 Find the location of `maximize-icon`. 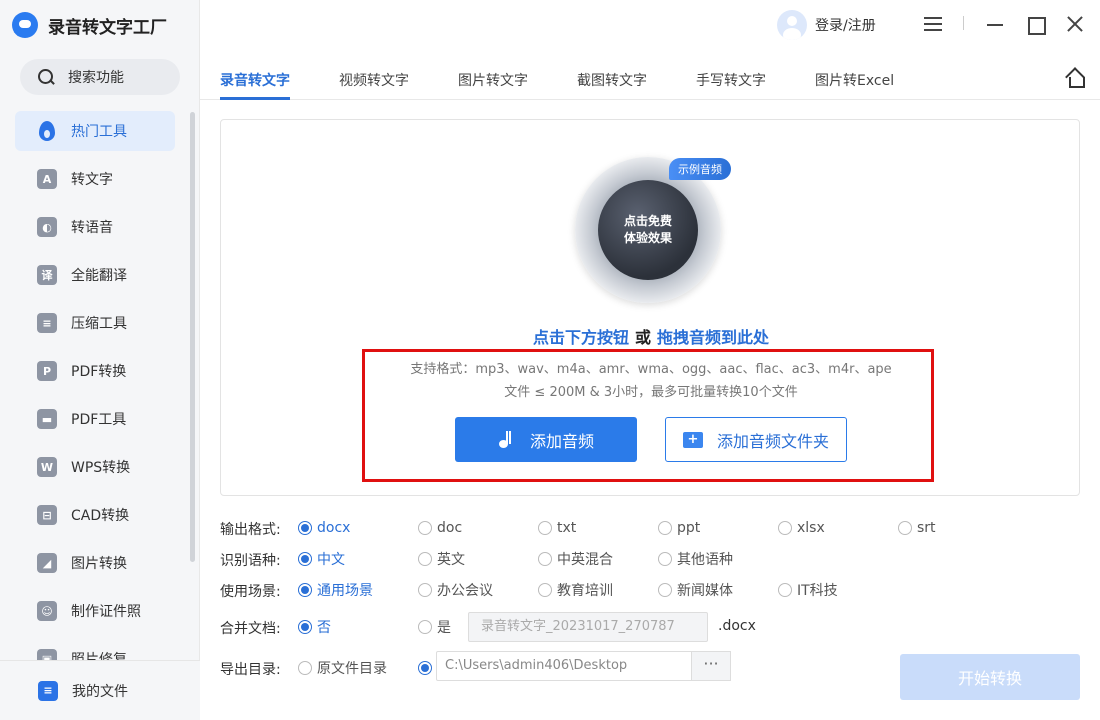

maximize-icon is located at coordinates (1035, 24).